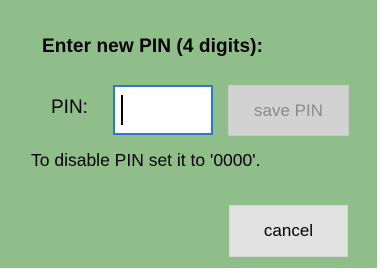  Describe the element at coordinates (122, 110) in the screenshot. I see `text-caret` at that location.